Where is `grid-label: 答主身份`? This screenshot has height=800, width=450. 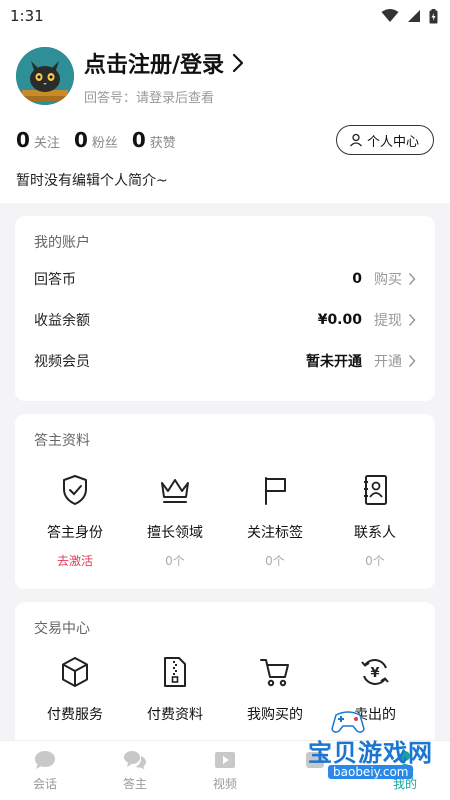 grid-label: 答主身份 is located at coordinates (75, 533).